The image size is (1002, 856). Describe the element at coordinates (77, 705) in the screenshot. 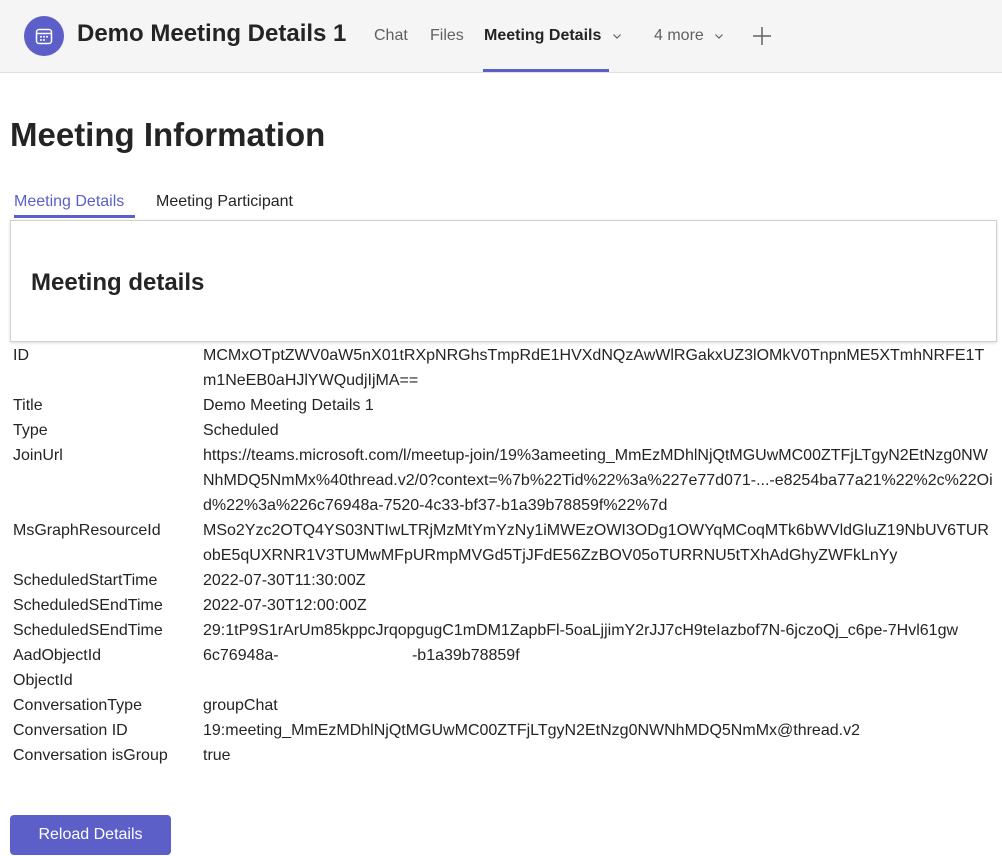

I see `detail-label: ConversationType` at that location.